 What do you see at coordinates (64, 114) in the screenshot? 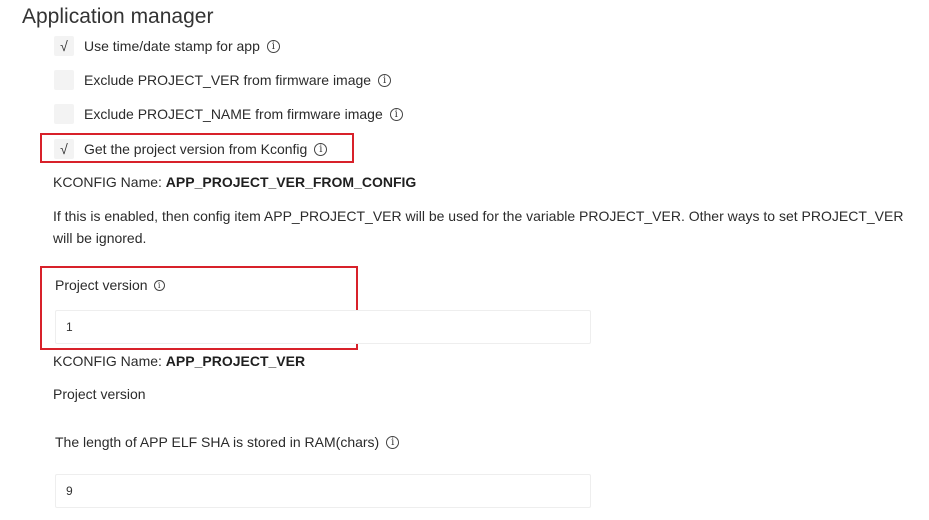
I see `checkbox-exclude-project-name` at bounding box center [64, 114].